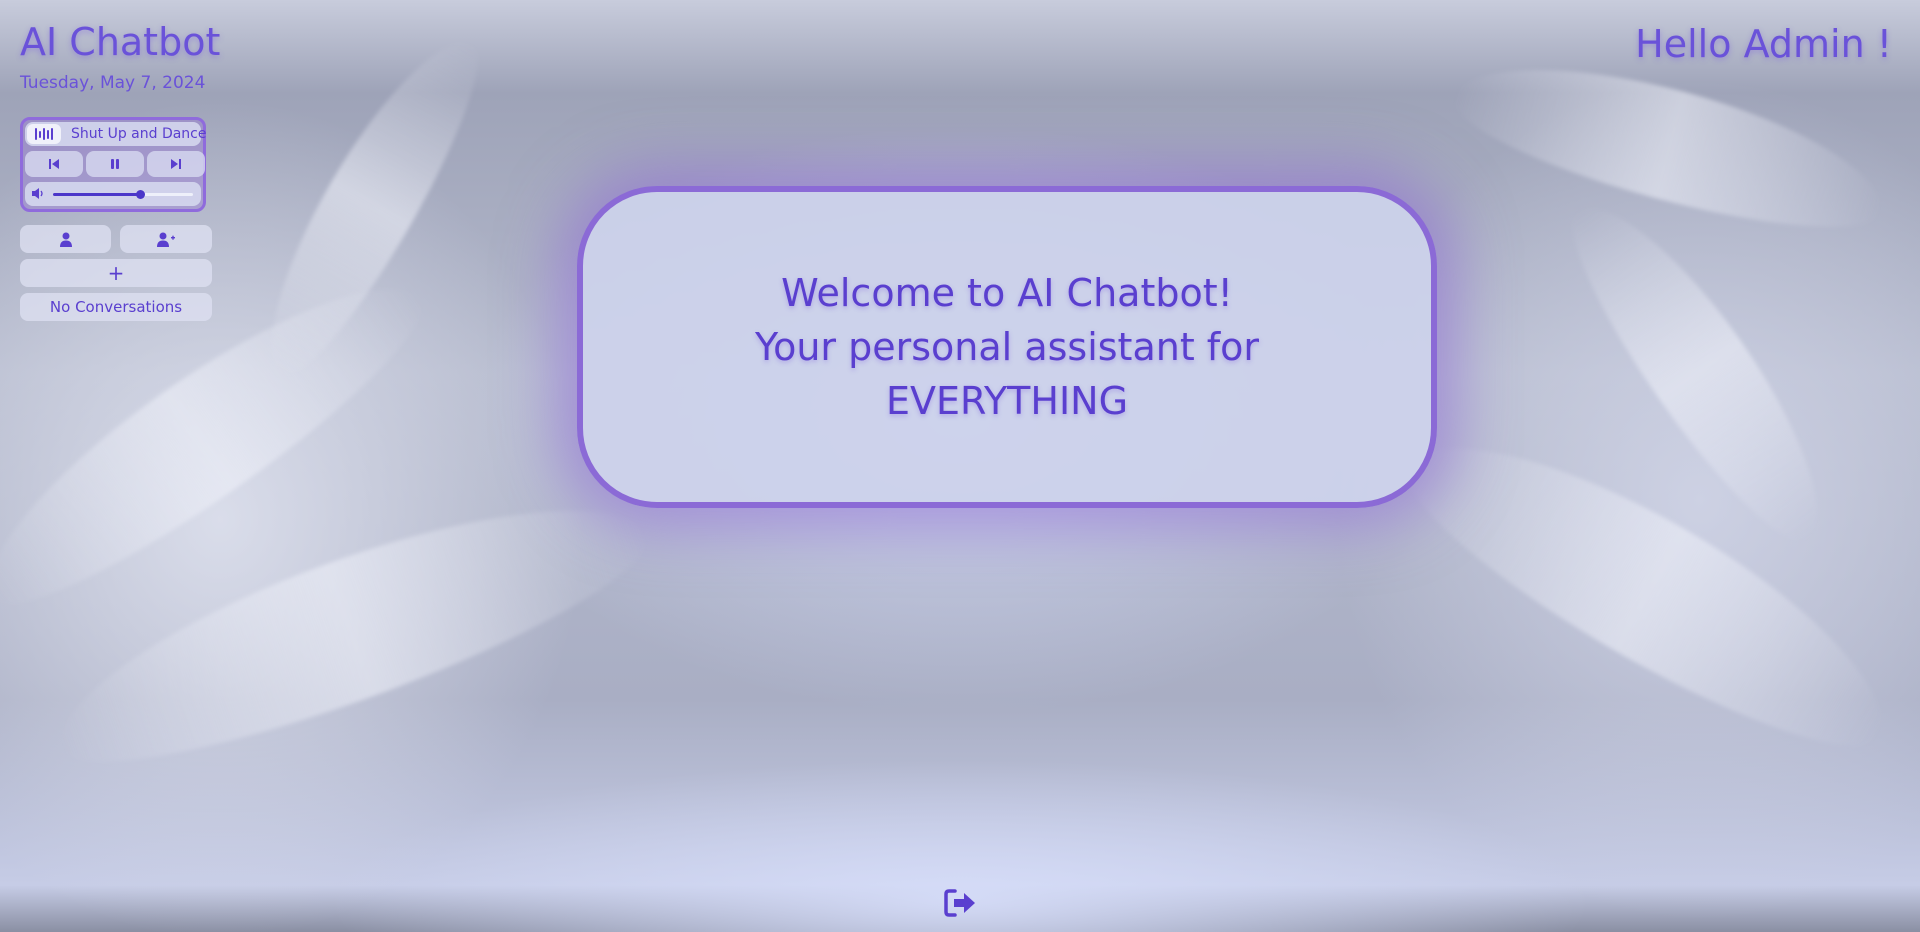 This screenshot has width=1920, height=932. I want to click on welcome-line-1: Welcome to AI Chatbot!, so click(1007, 293).